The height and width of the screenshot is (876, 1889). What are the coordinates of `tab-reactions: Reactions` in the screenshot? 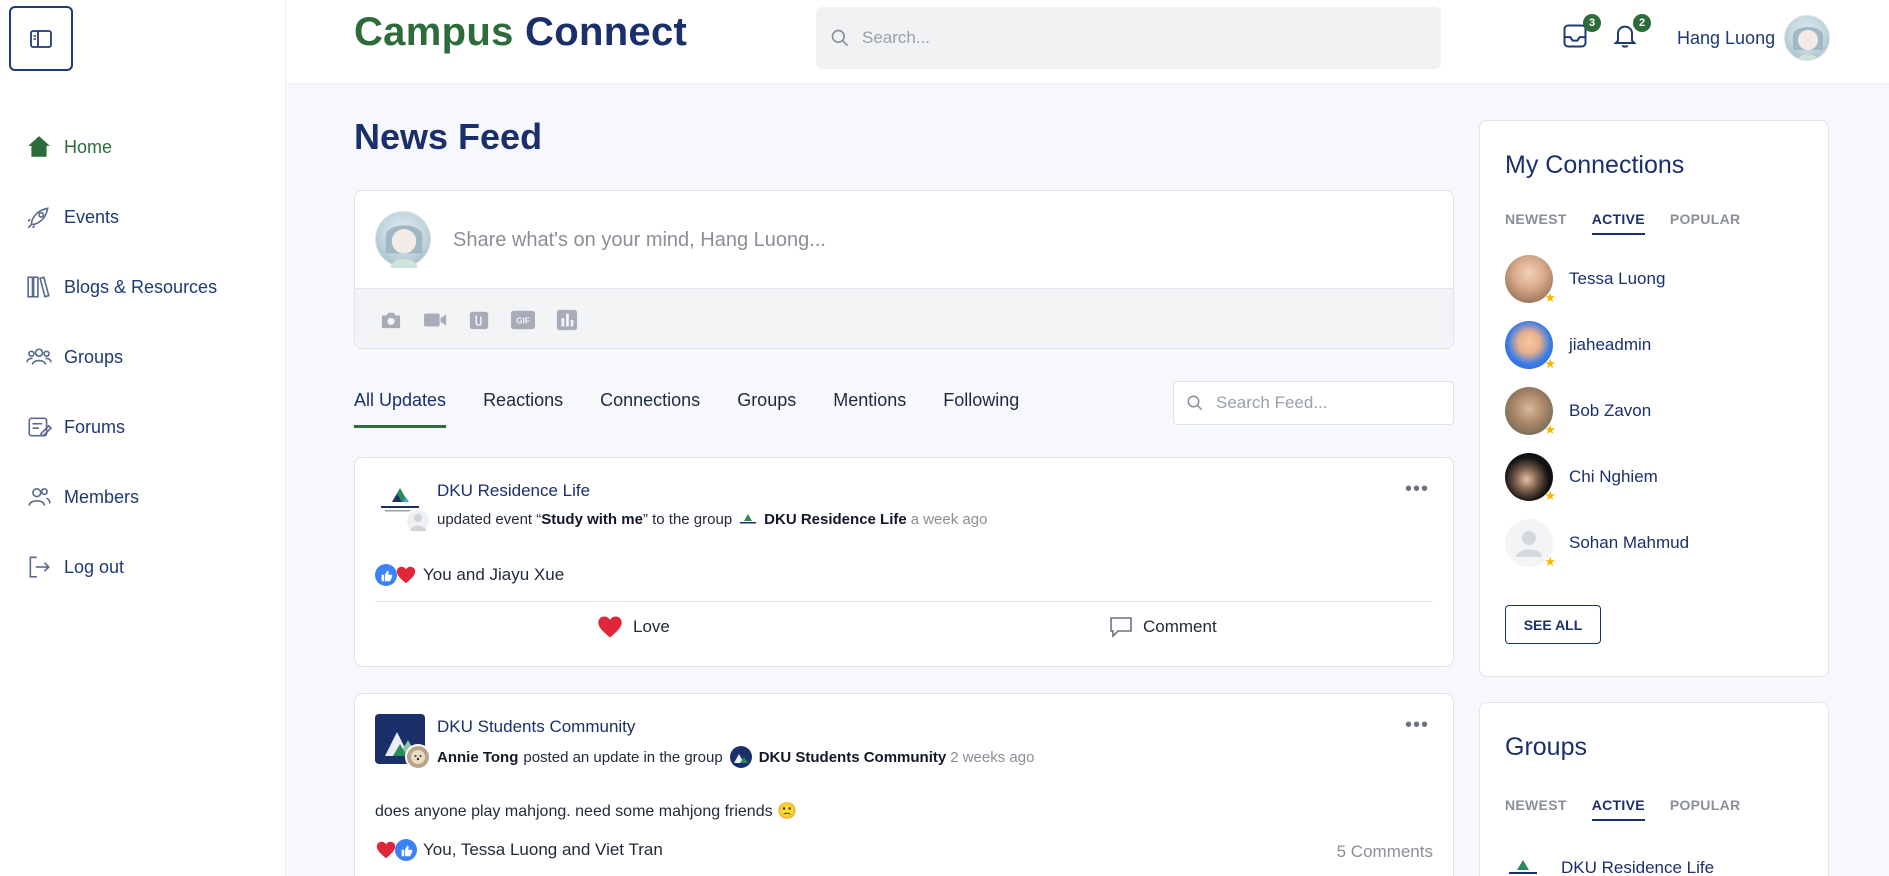 It's located at (523, 409).